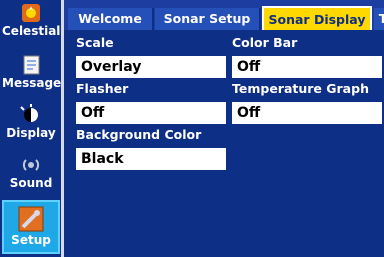  I want to click on sidebar-item-display: Display, so click(31, 127).